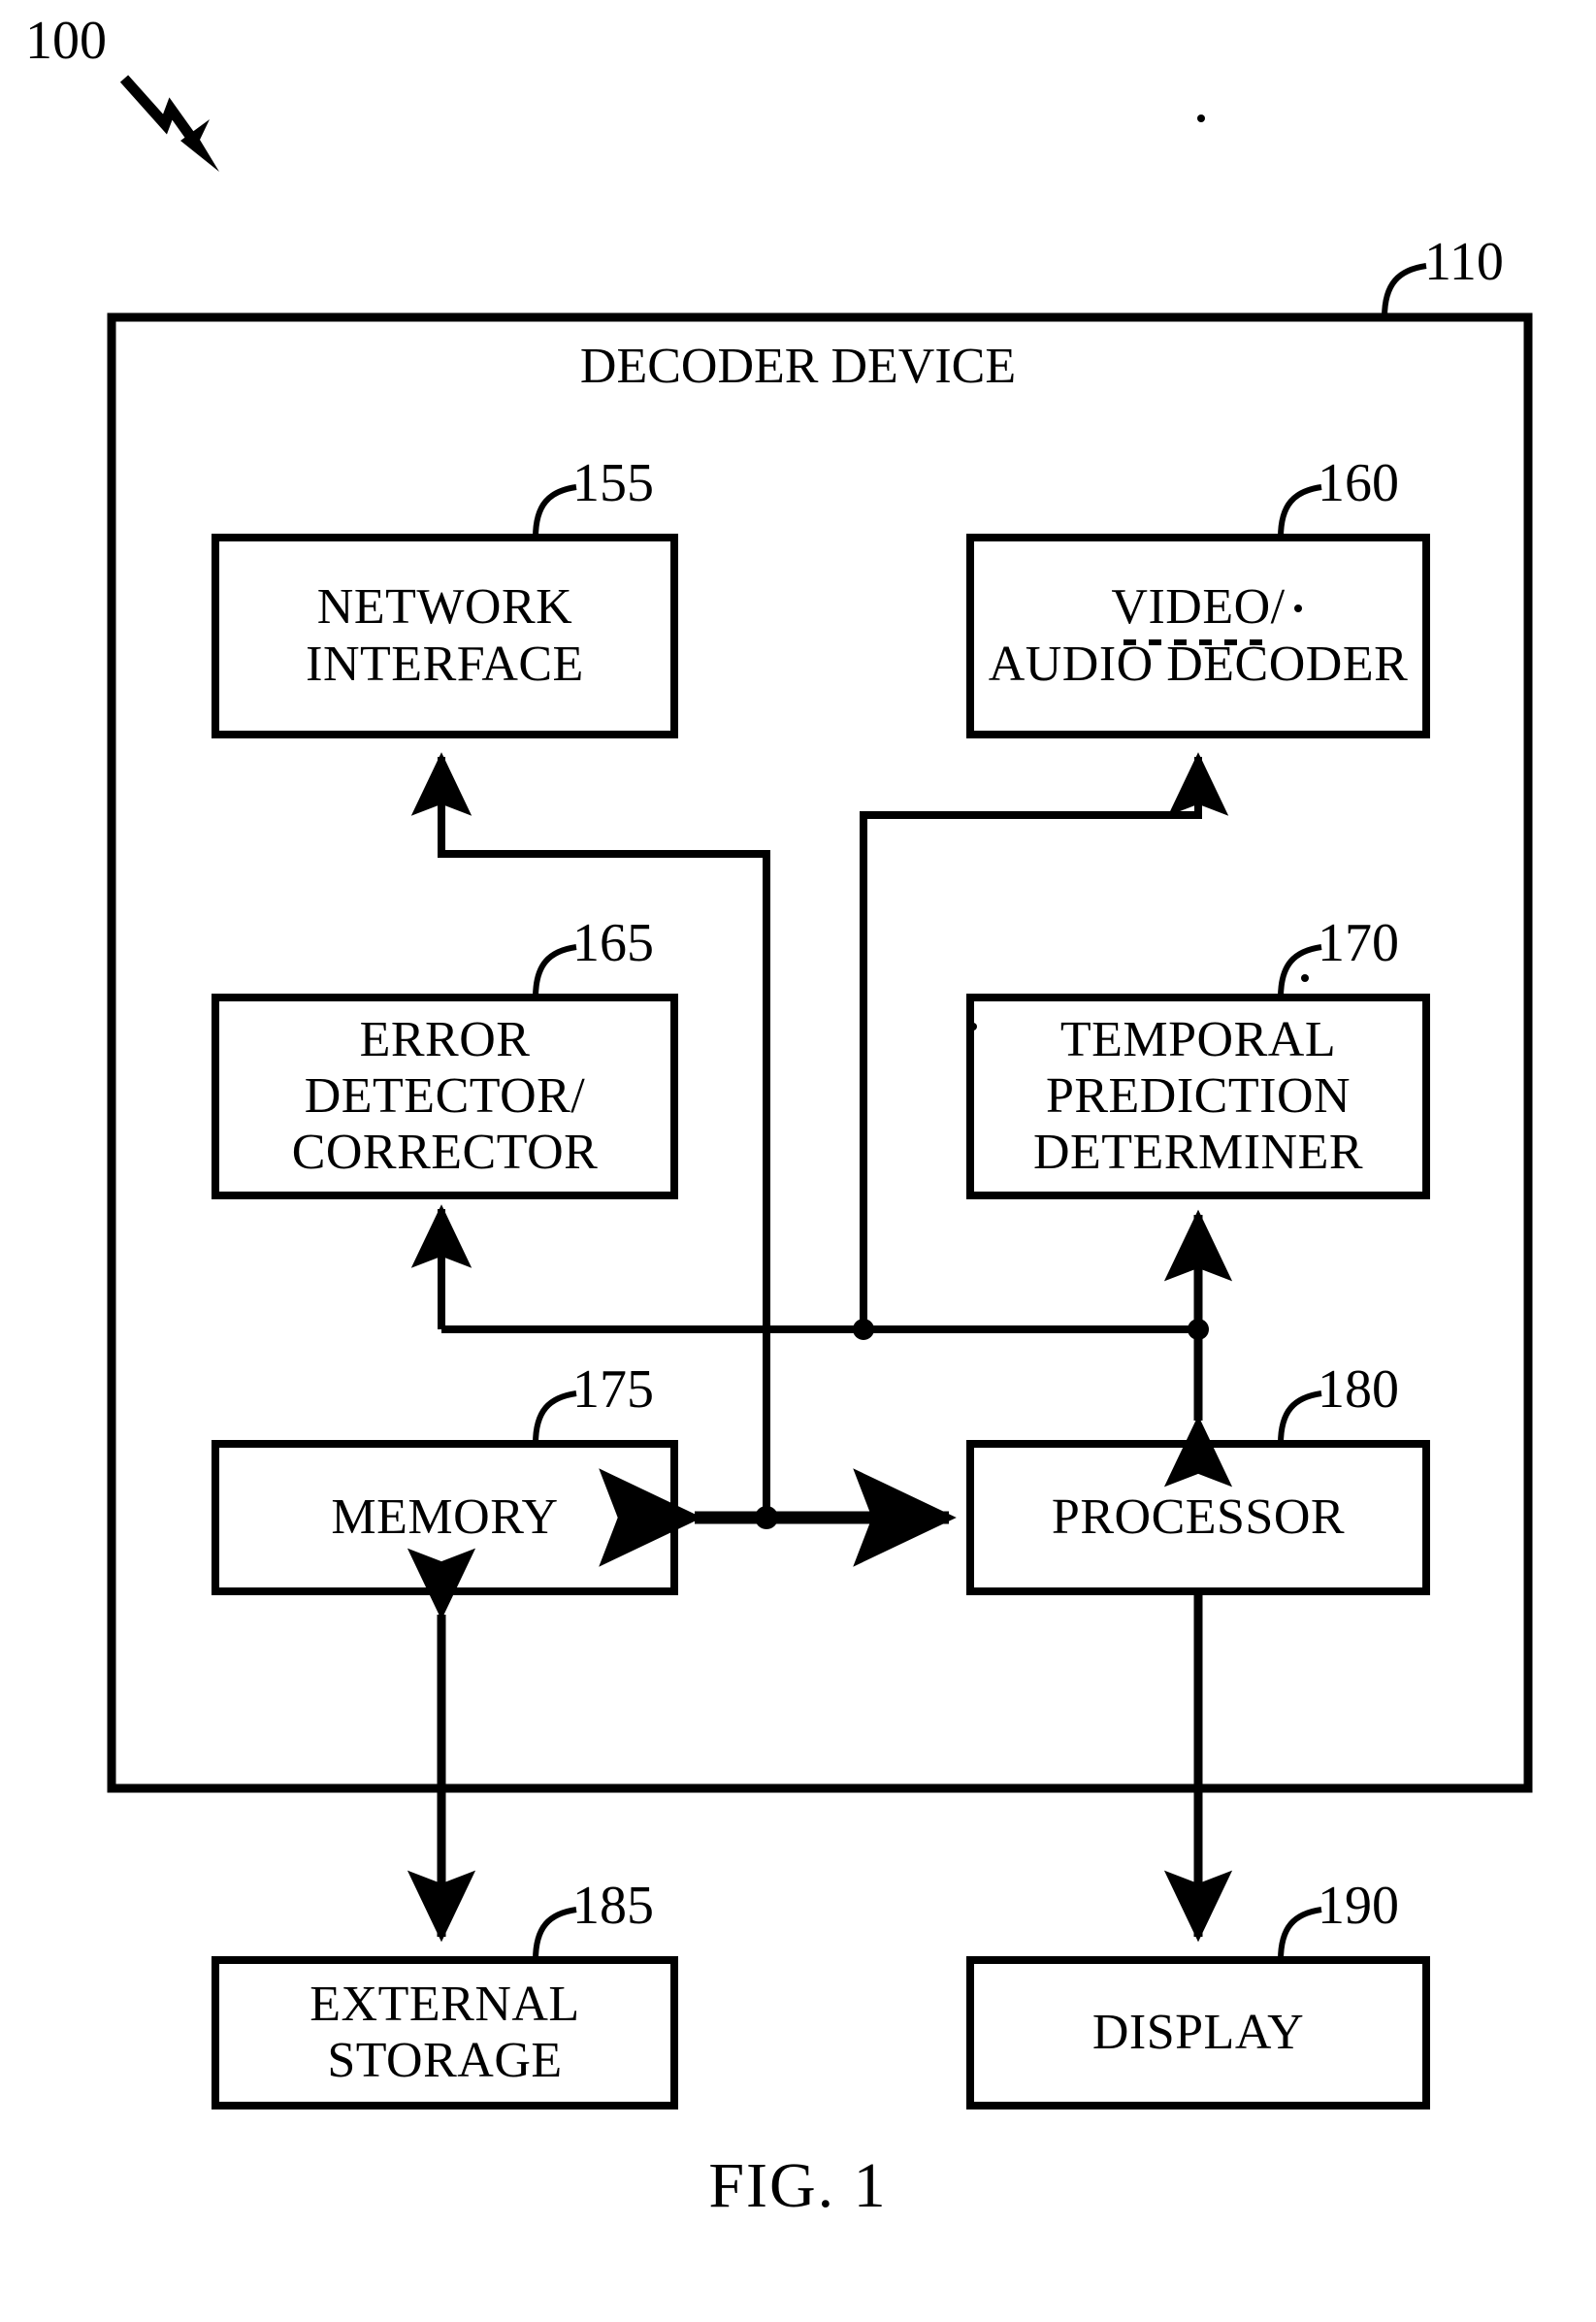 Image resolution: width=1596 pixels, height=2322 pixels. I want to click on junction-dot-bus-left, so click(863, 1330).